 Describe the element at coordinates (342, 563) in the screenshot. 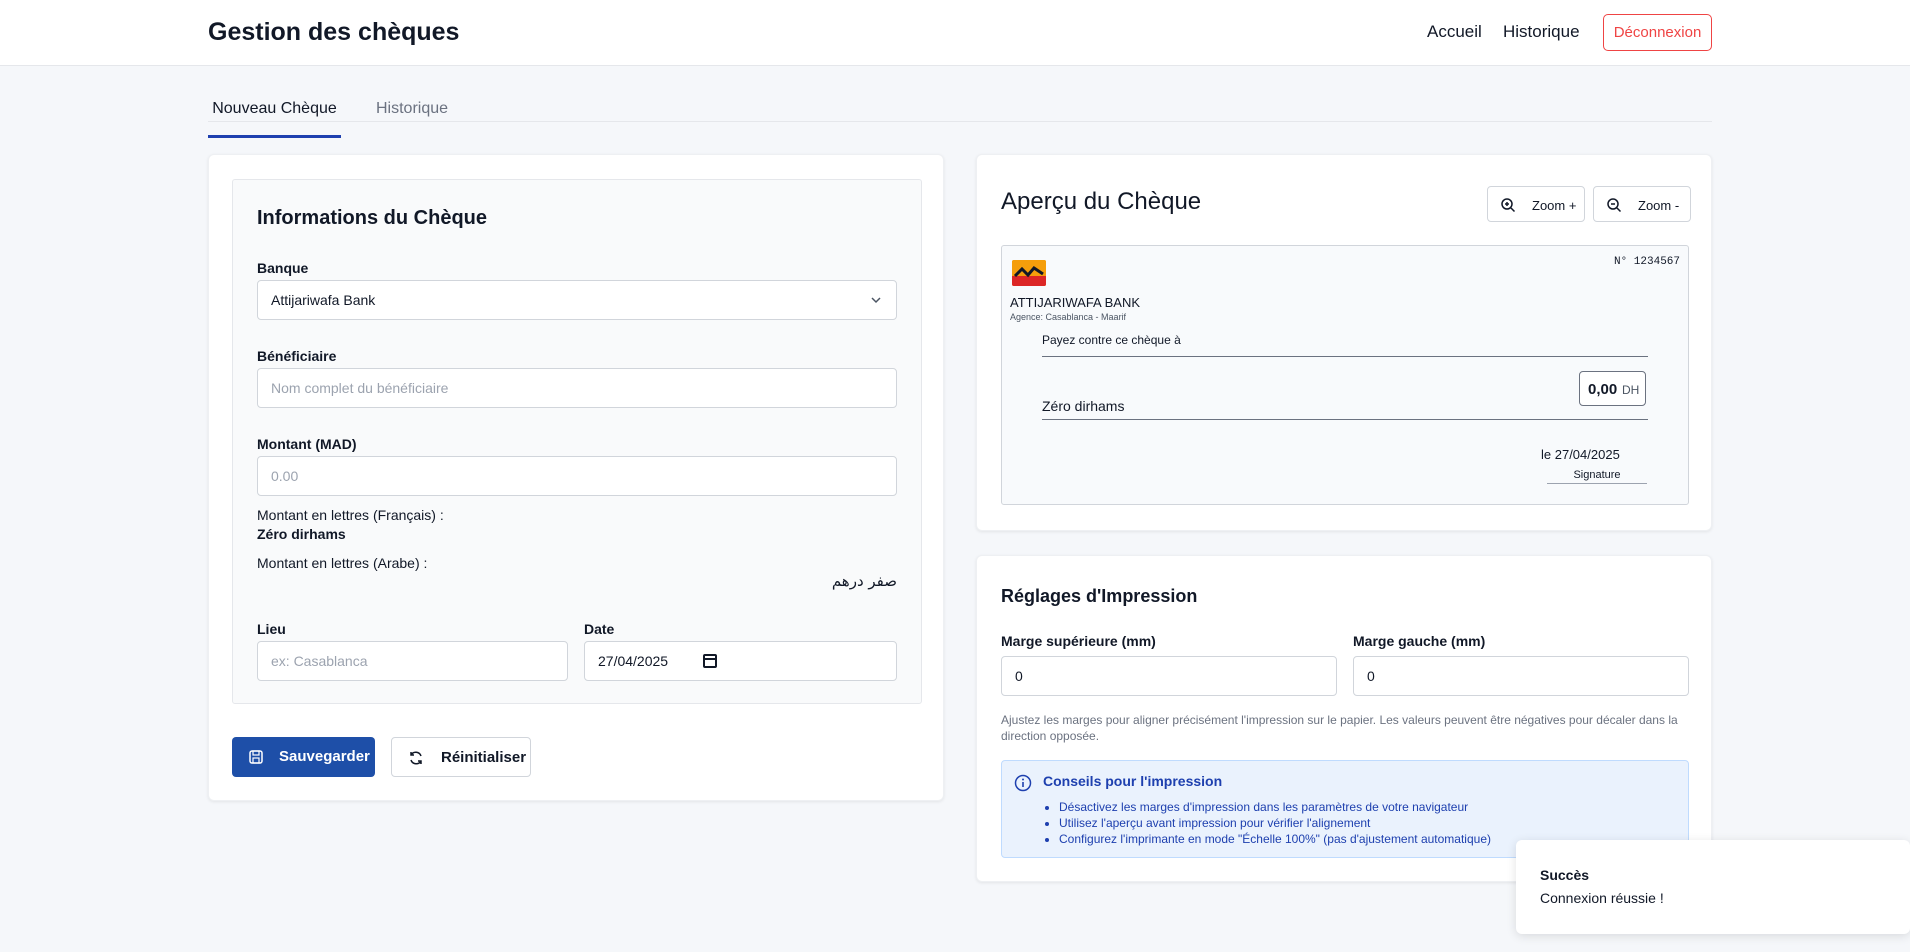

I see `amount-words-ar-label: Montant en lettres (Arabe) :` at that location.